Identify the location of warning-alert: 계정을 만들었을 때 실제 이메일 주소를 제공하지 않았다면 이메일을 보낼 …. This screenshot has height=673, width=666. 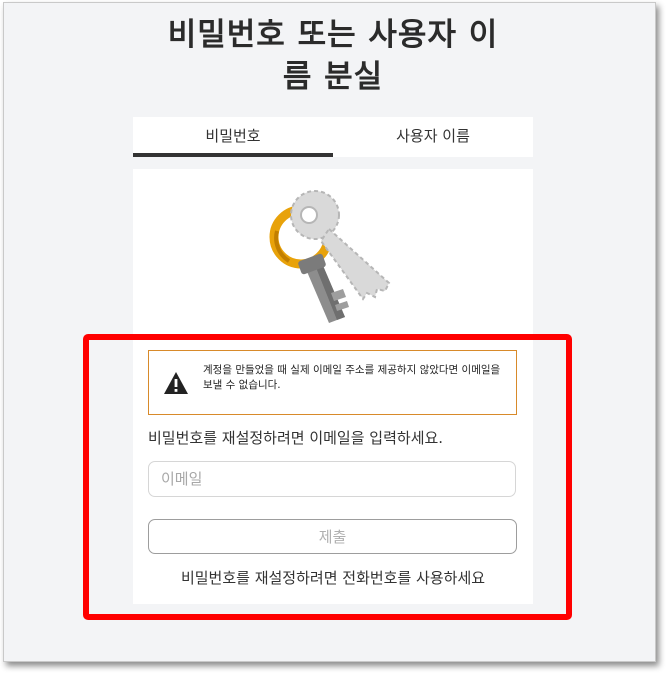
(332, 382).